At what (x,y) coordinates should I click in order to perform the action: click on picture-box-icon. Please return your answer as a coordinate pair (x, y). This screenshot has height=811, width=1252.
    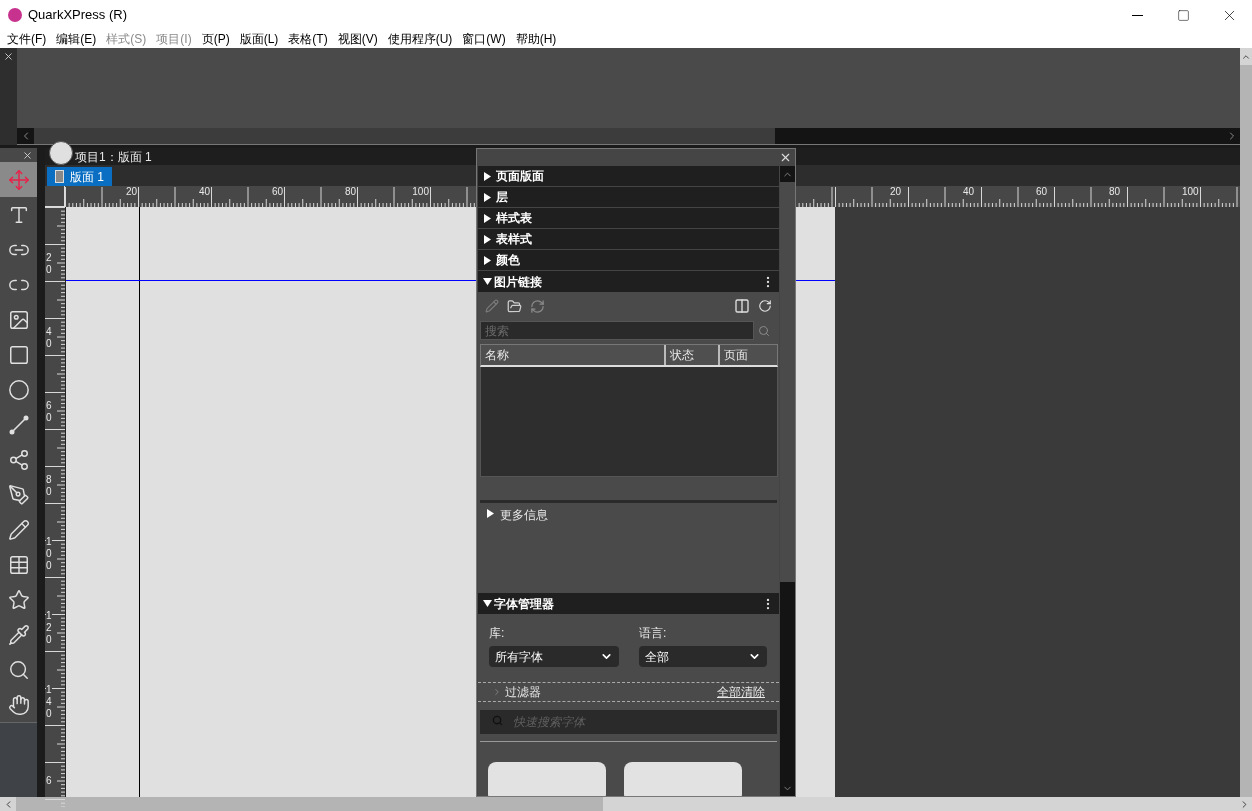
    Looking at the image, I should click on (18, 319).